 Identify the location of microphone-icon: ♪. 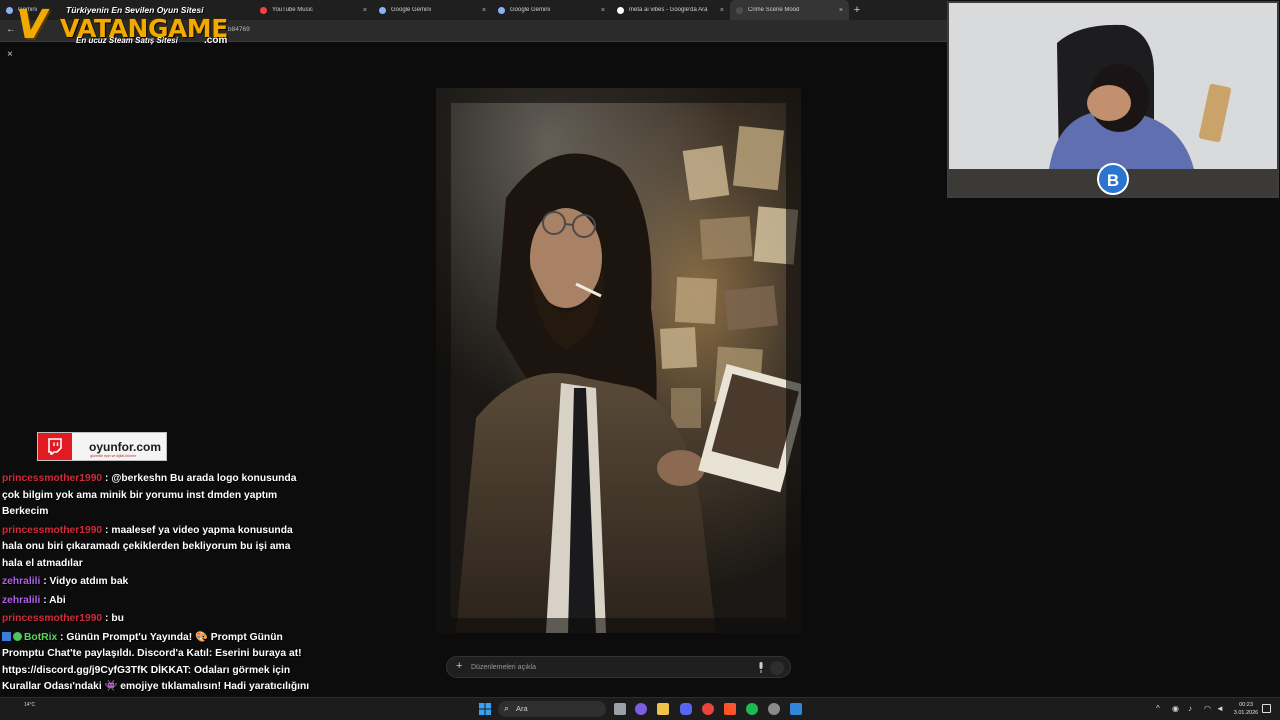
(1190, 708).